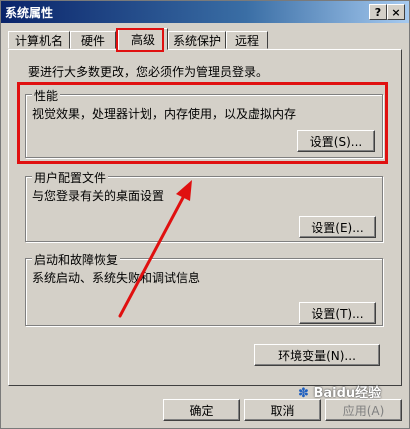 This screenshot has height=429, width=410. What do you see at coordinates (164, 114) in the screenshot?
I see `performance-description: 视觉效果，处理器计划，内存使用，以及虚拟内存` at bounding box center [164, 114].